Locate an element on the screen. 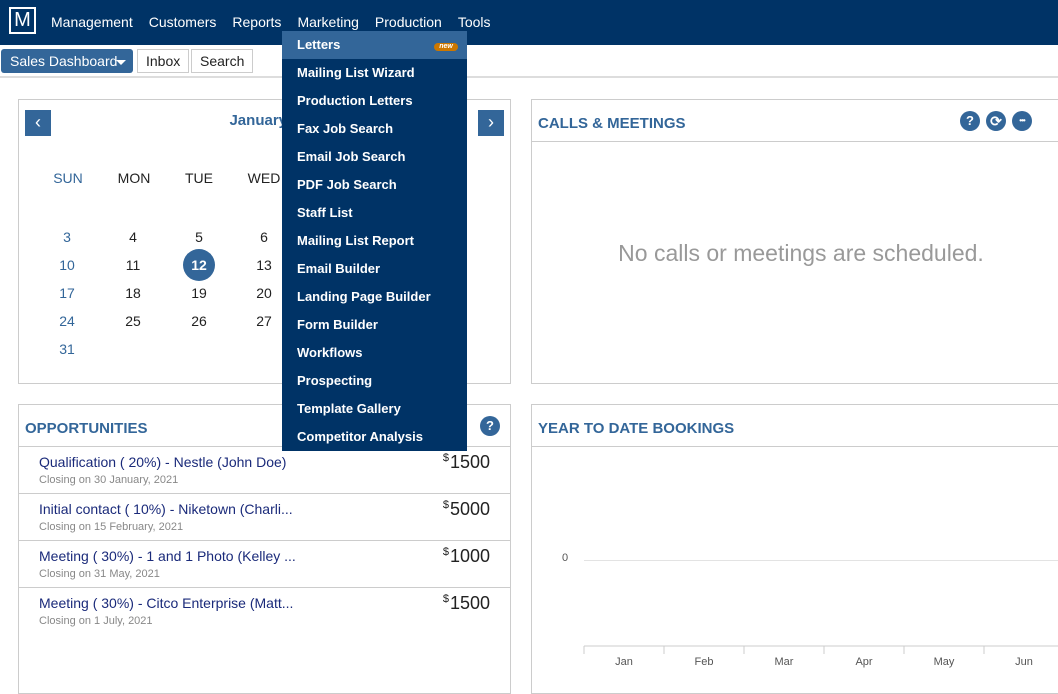 Image resolution: width=1058 pixels, height=694 pixels. menu-item-mailing-list-wizard: Mailing List Wizard is located at coordinates (374, 73).